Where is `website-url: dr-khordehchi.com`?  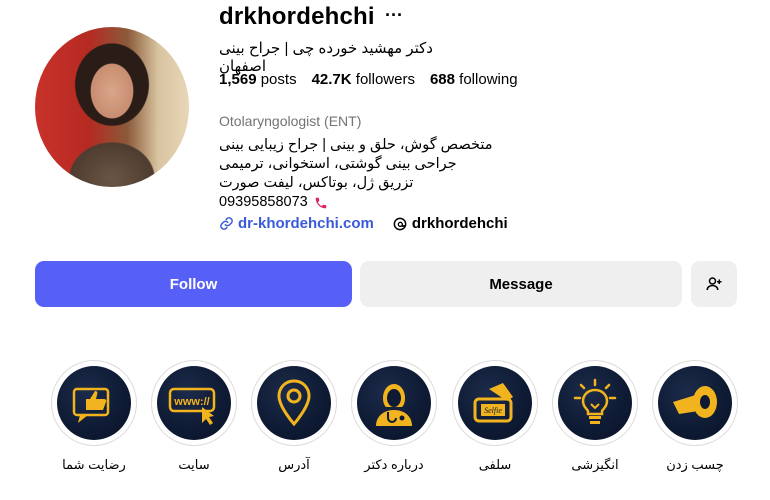
website-url: dr-khordehchi.com is located at coordinates (306, 223).